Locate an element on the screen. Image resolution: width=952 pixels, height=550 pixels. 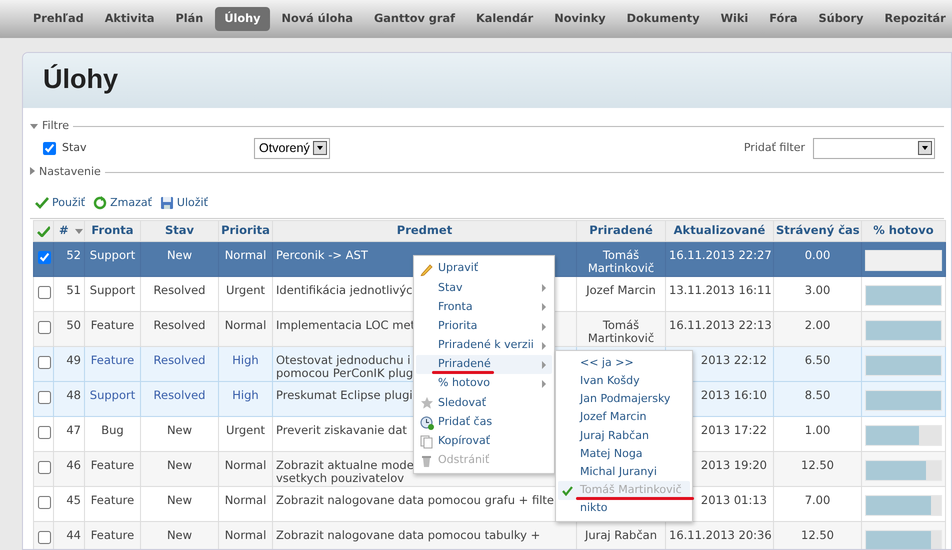
nav-tab: Prehľad is located at coordinates (58, 19).